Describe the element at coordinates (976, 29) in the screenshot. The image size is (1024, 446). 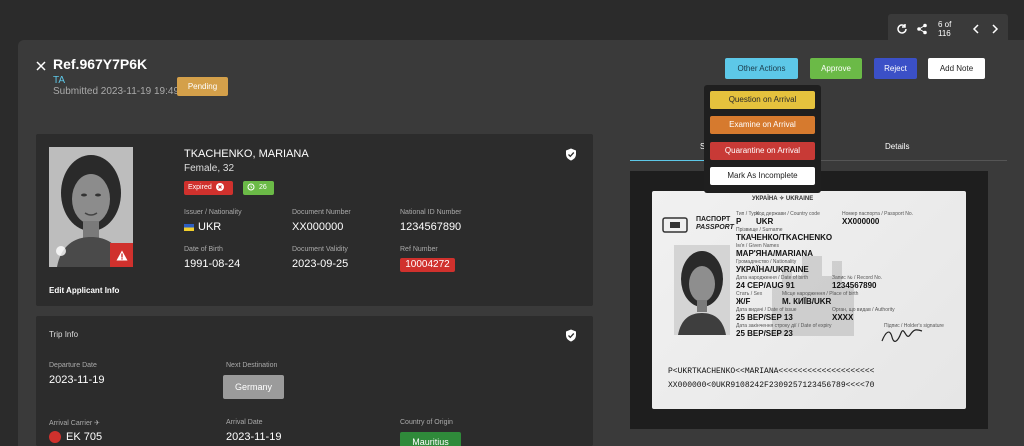
I see `chevron-left-icon` at that location.